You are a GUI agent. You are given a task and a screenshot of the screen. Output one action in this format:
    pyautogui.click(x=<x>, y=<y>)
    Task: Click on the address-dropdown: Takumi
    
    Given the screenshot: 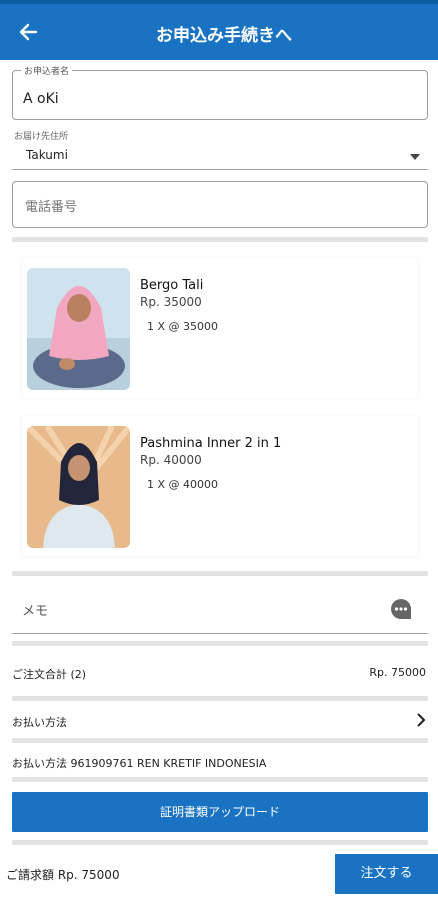 What is the action you would take?
    pyautogui.click(x=220, y=157)
    